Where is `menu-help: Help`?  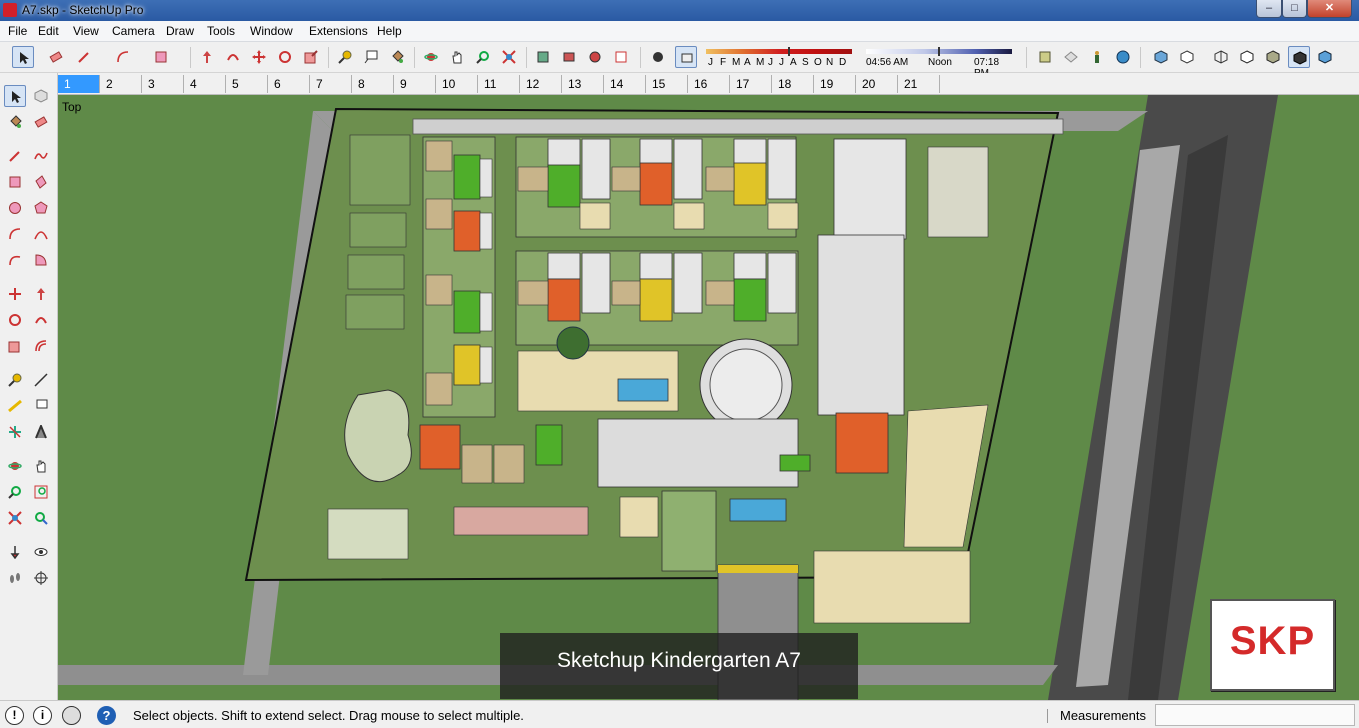 menu-help: Help is located at coordinates (389, 31).